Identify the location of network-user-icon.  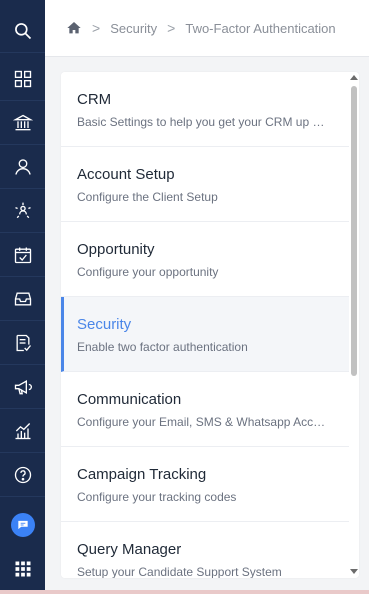
(22, 210).